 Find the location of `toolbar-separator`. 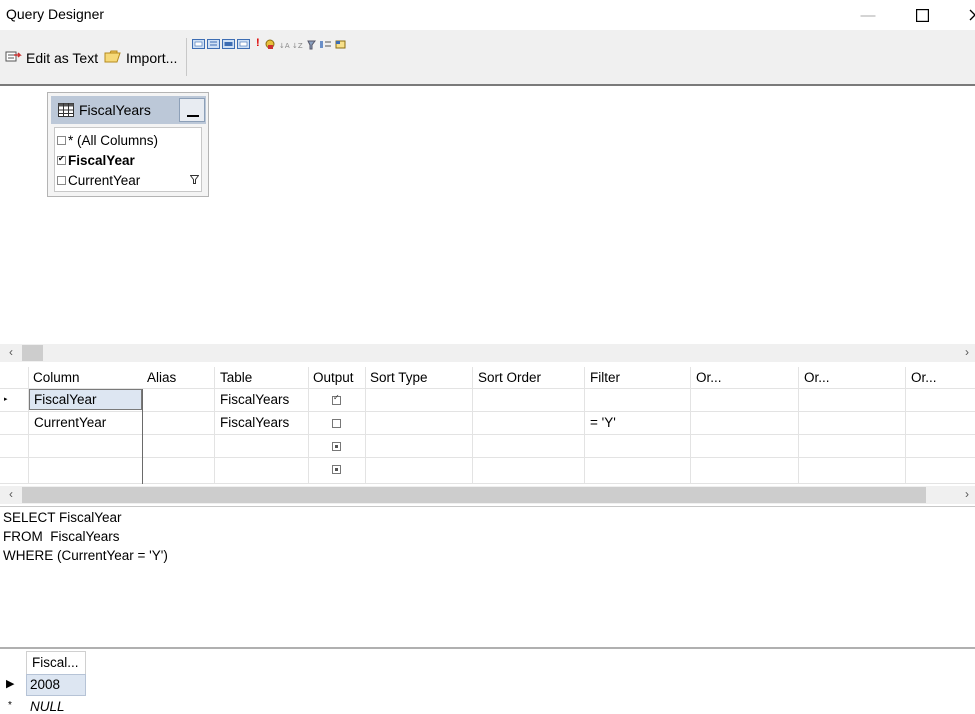

toolbar-separator is located at coordinates (186, 57).